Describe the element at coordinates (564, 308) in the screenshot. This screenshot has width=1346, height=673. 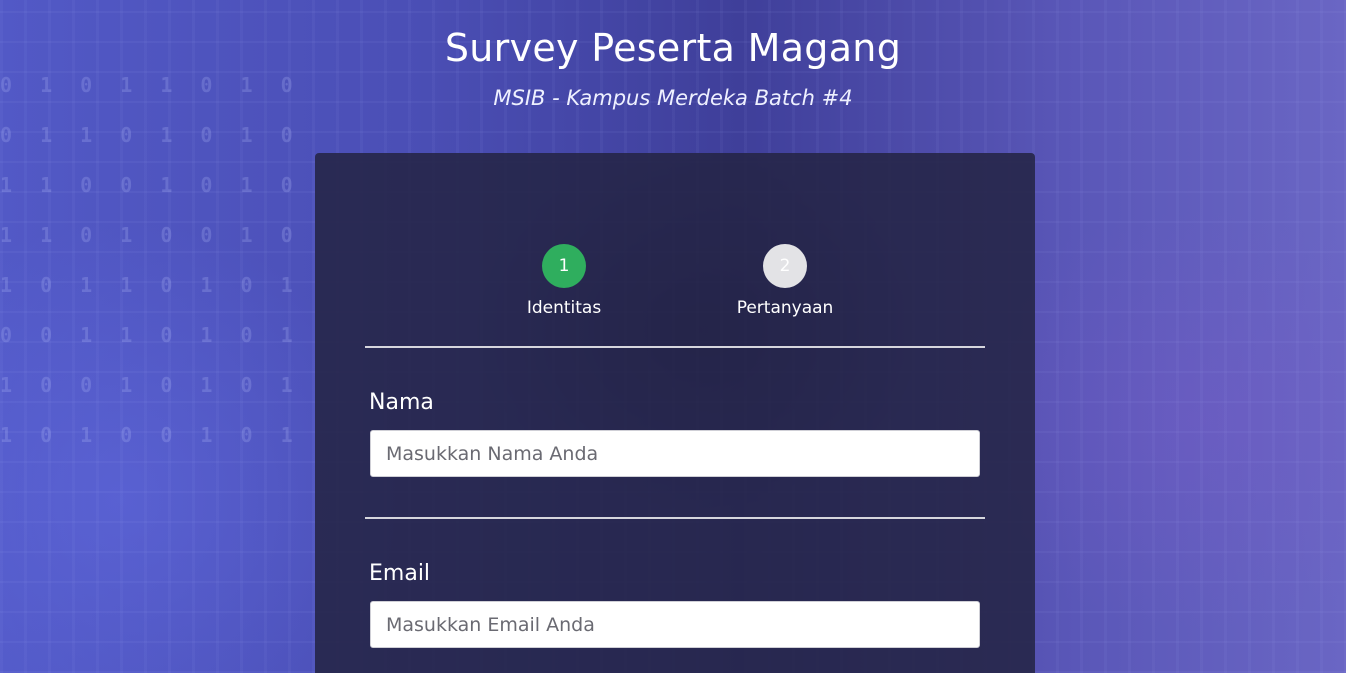
I see `step-label: Identitas` at that location.